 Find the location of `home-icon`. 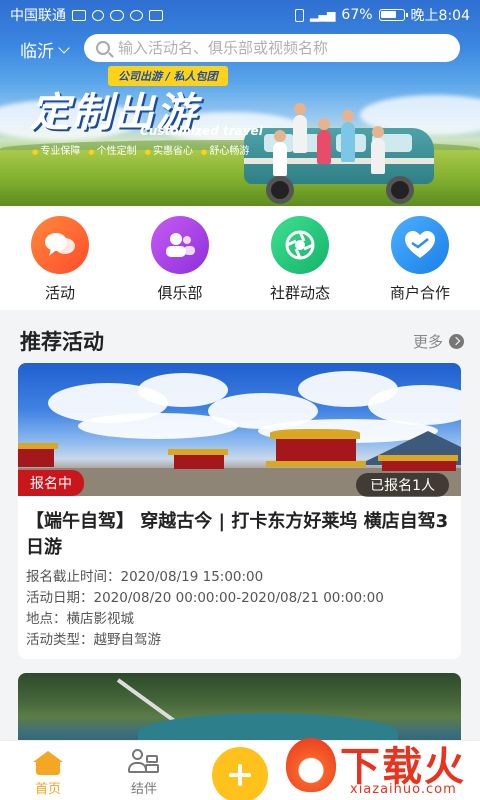

home-icon is located at coordinates (48, 763).